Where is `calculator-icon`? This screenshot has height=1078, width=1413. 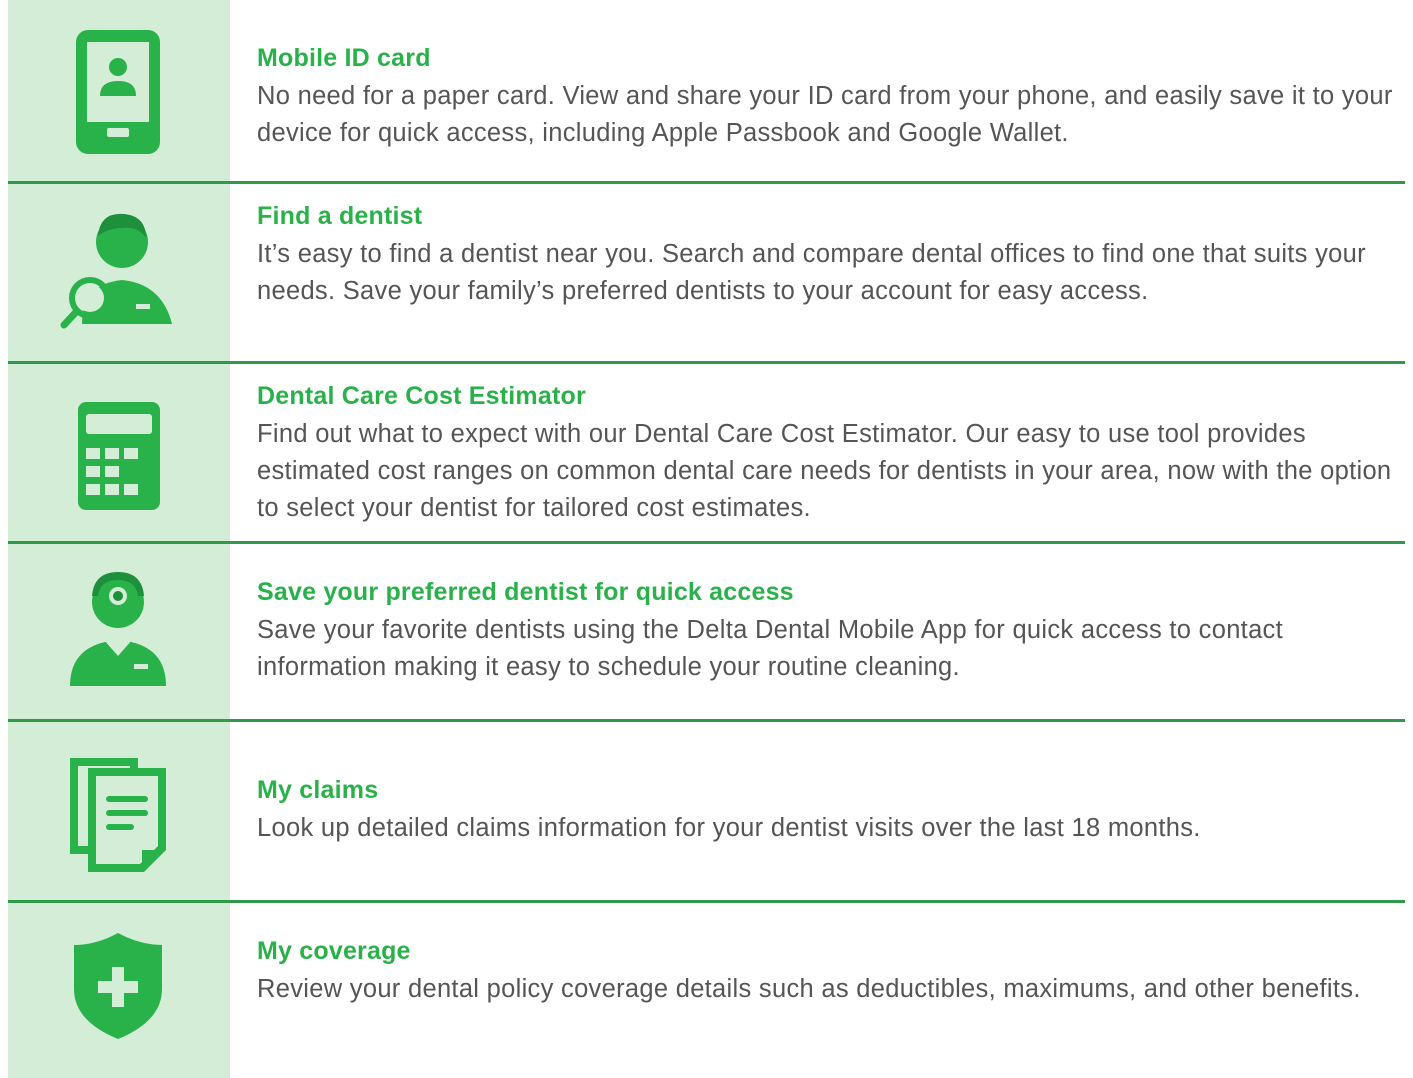 calculator-icon is located at coordinates (119, 456).